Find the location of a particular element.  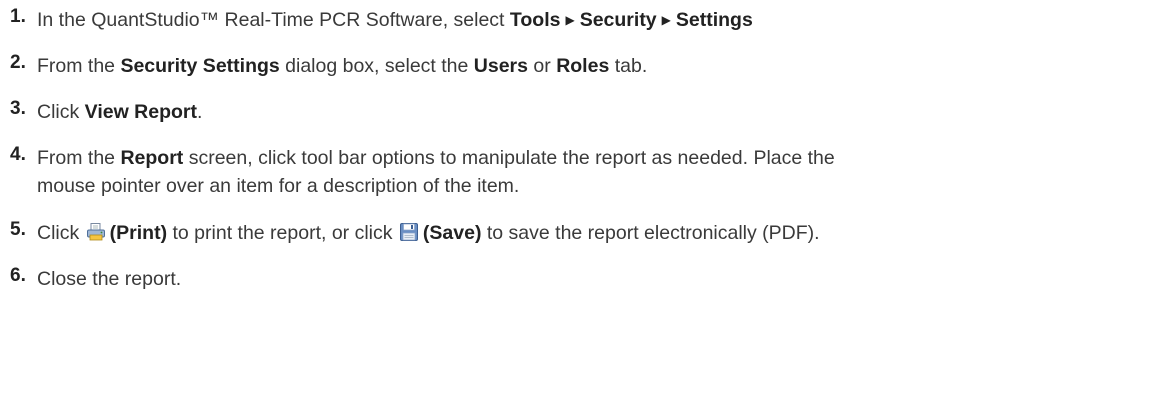

step-number: 5. is located at coordinates (18, 229).